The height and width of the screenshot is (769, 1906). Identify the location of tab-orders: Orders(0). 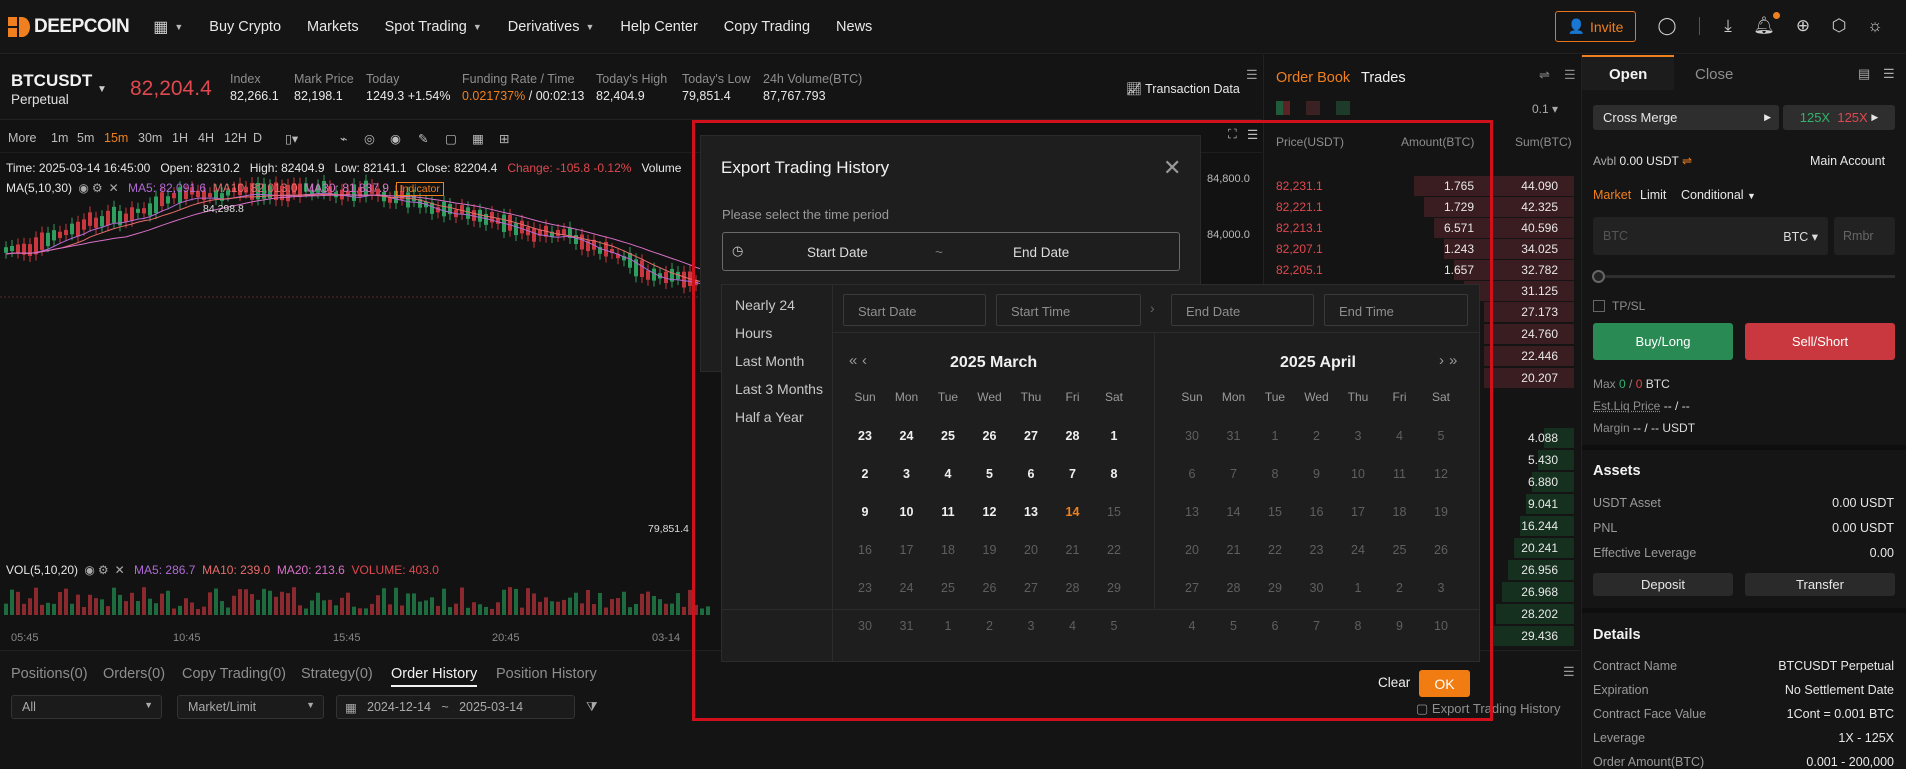
(134, 674).